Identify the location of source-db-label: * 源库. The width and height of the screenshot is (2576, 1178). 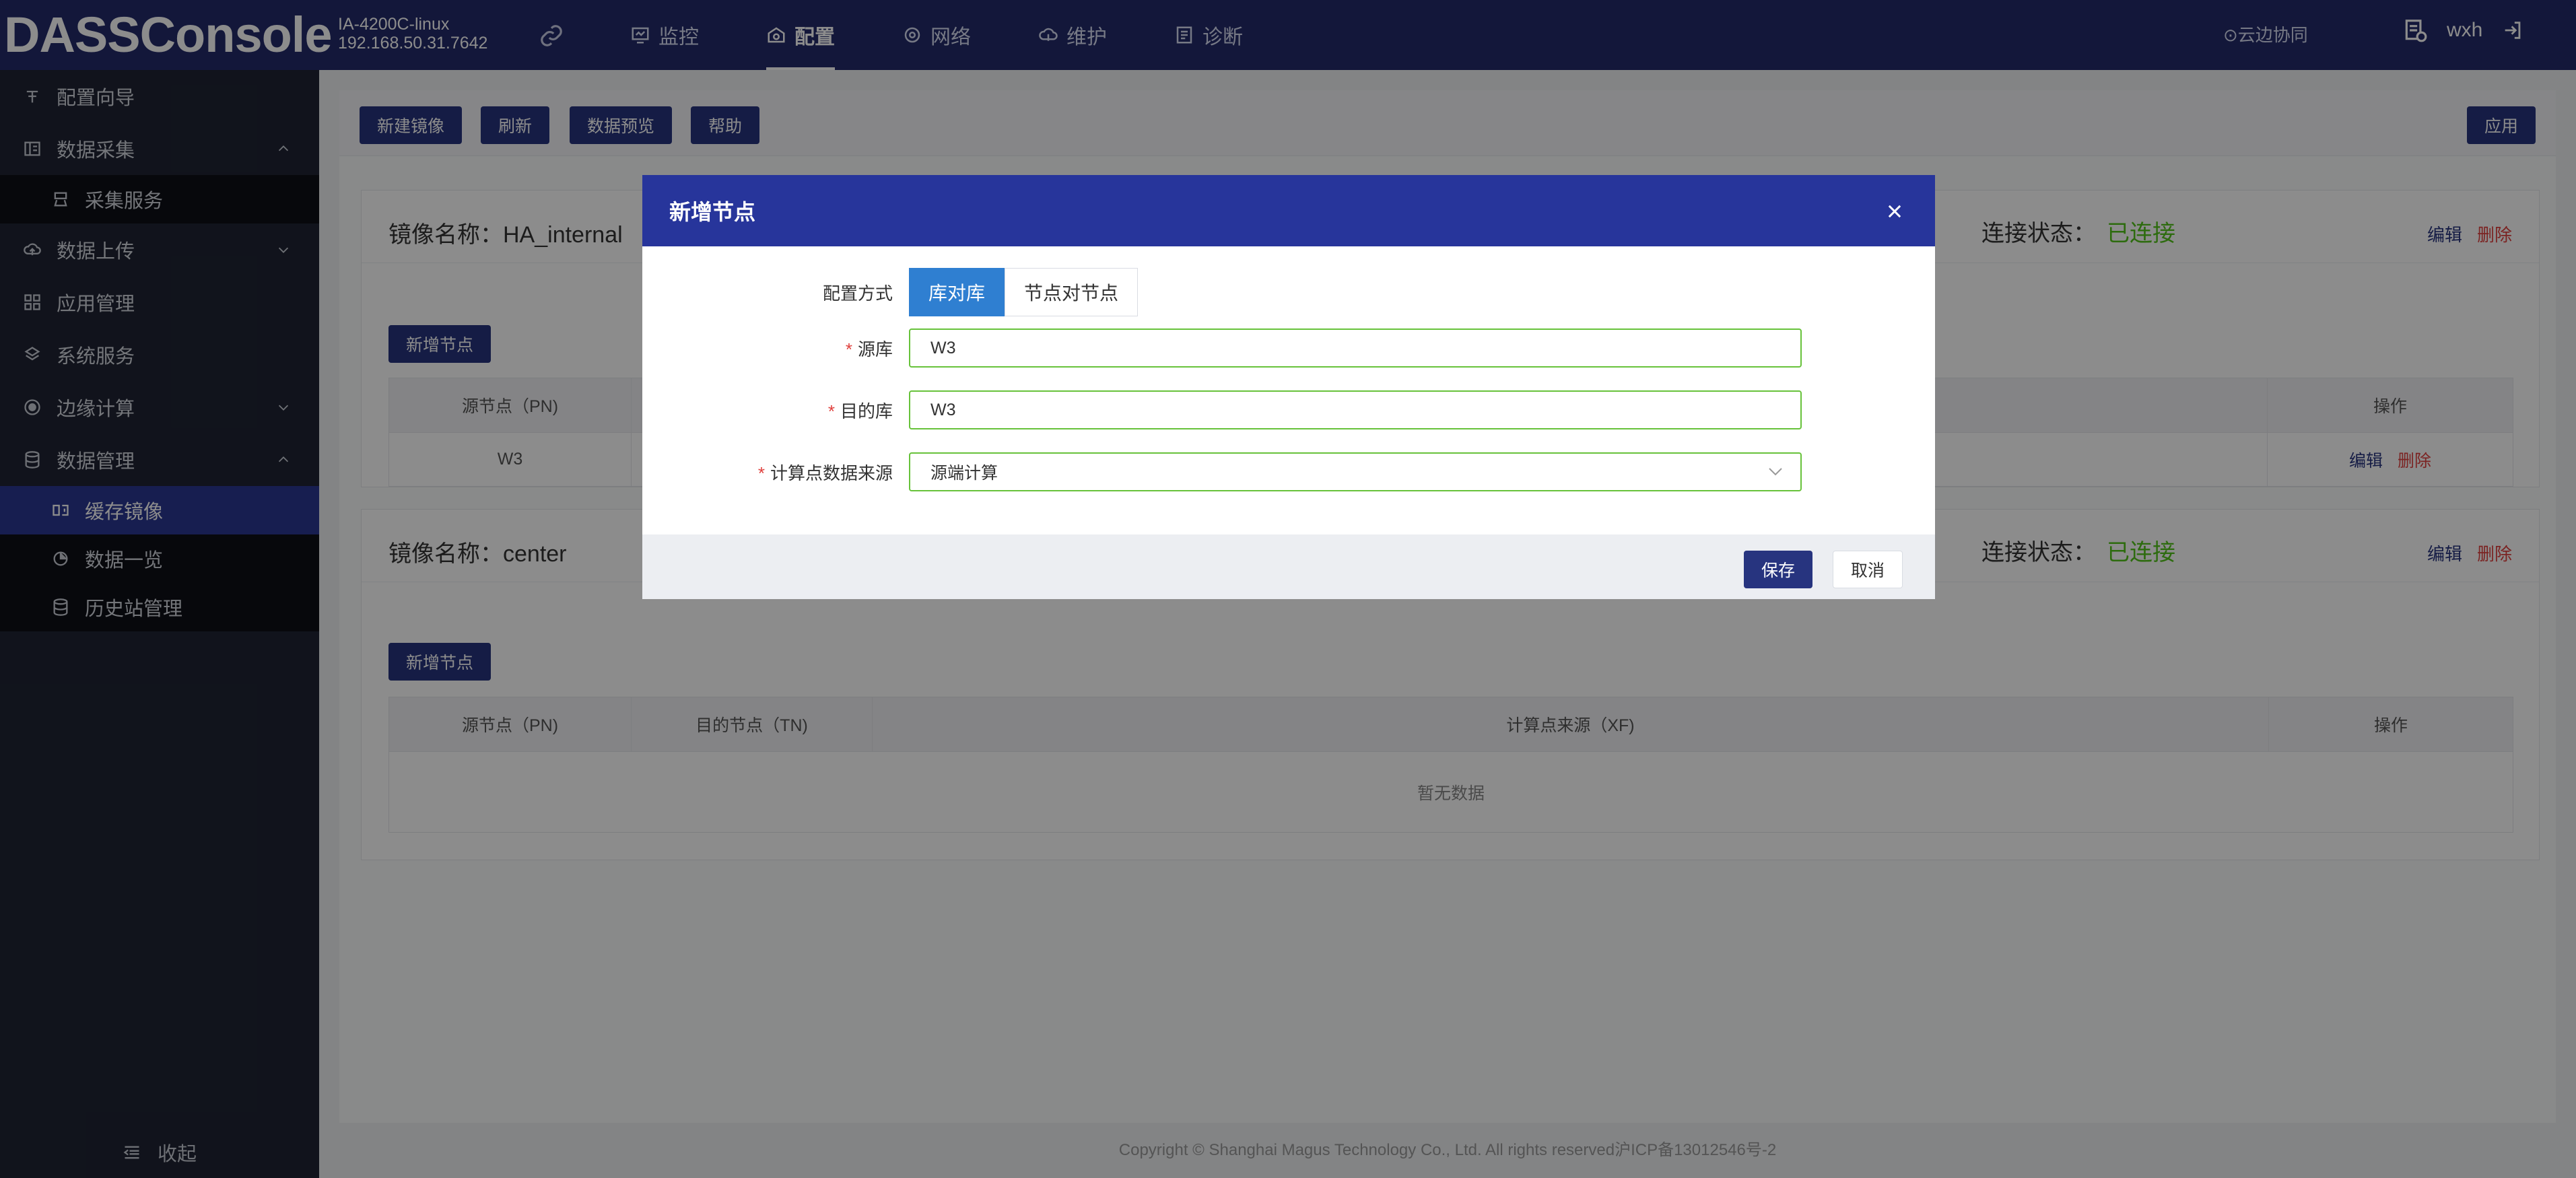
(869, 349).